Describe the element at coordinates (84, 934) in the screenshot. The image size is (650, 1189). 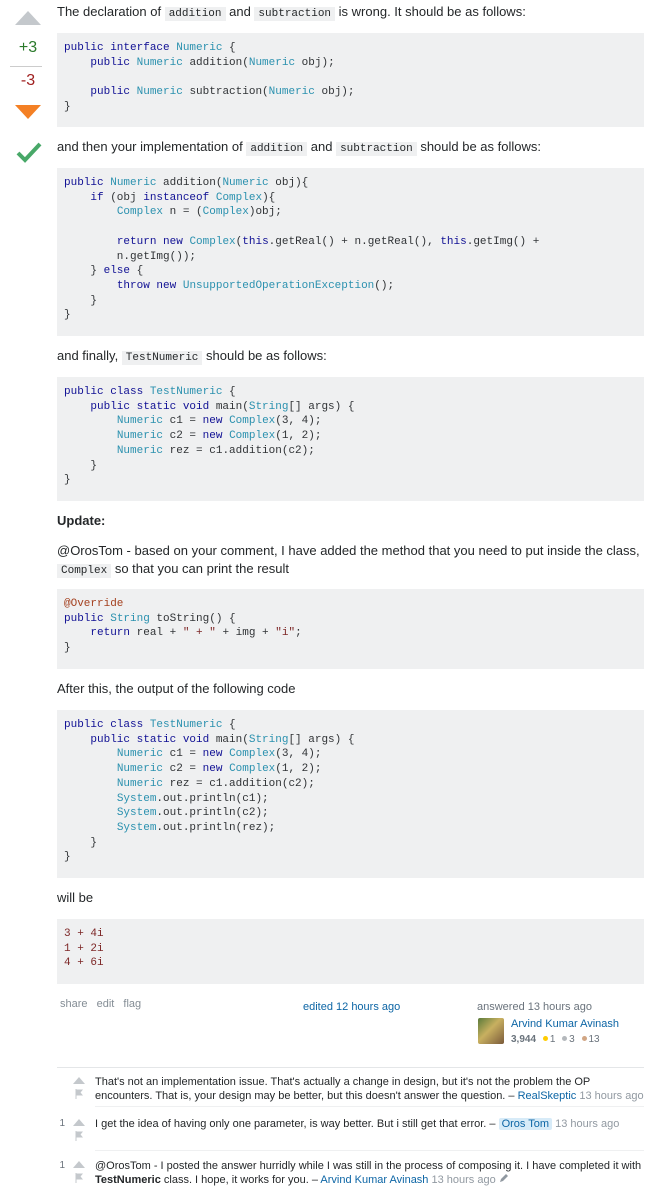
I see `output-line: 3 + 4i` at that location.